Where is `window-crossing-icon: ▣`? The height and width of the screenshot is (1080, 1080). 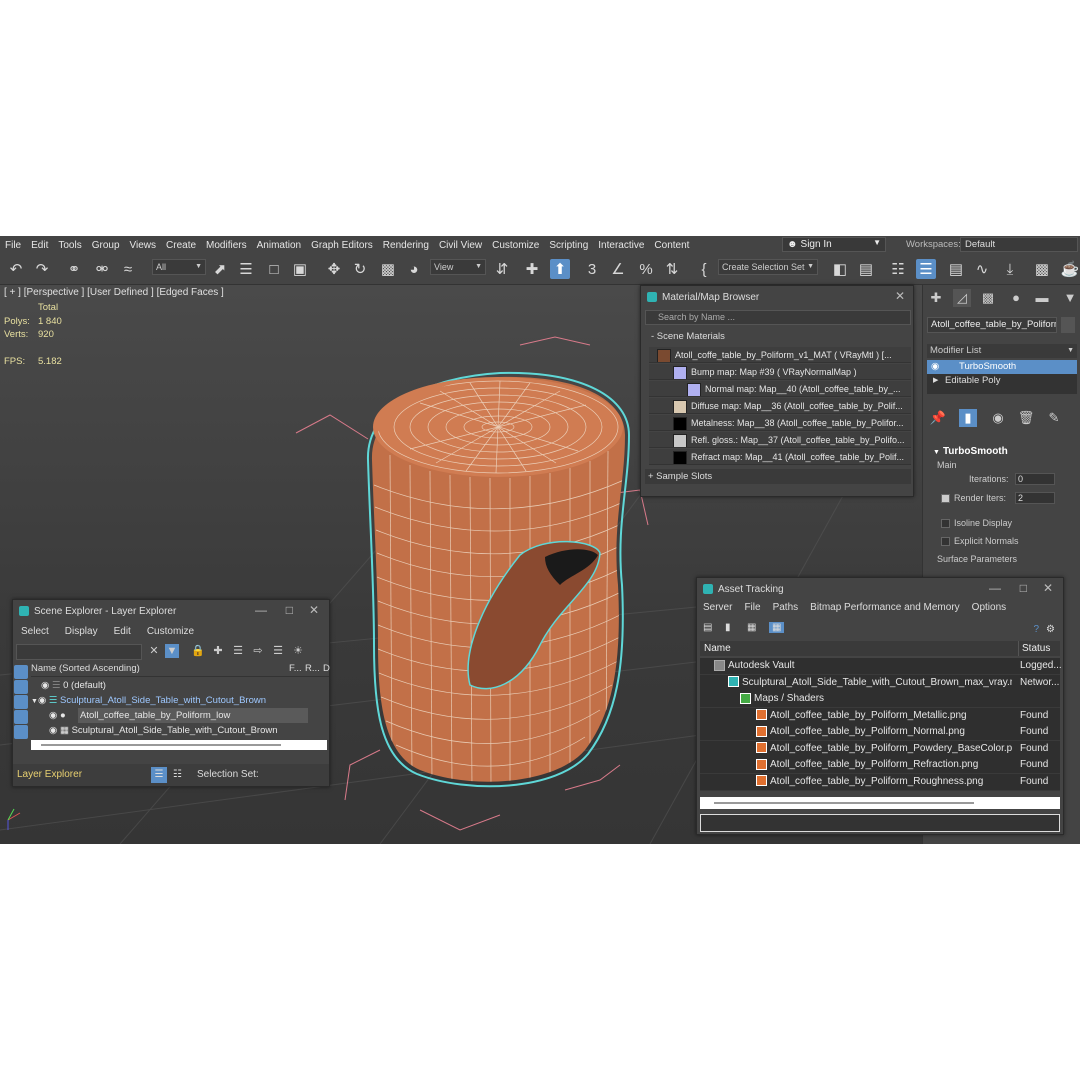 window-crossing-icon: ▣ is located at coordinates (300, 269).